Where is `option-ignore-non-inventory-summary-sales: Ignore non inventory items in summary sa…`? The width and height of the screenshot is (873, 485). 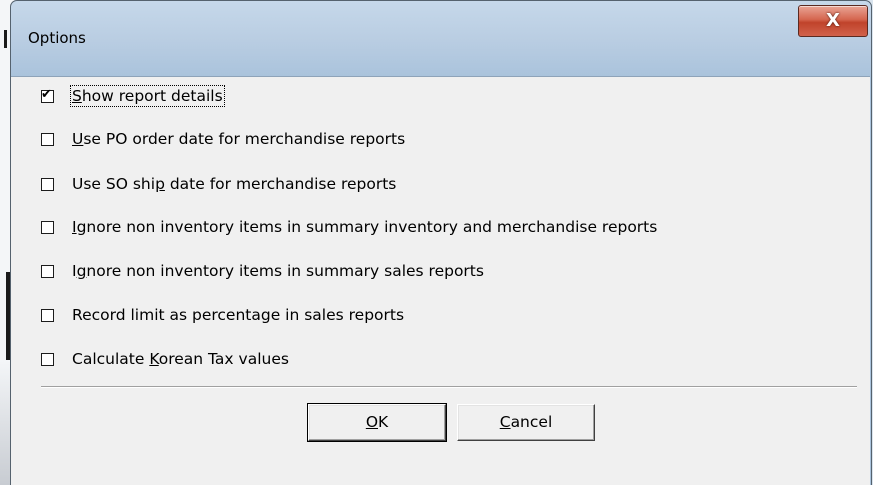 option-ignore-non-inventory-summary-sales: Ignore non inventory items in summary sa… is located at coordinates (262, 271).